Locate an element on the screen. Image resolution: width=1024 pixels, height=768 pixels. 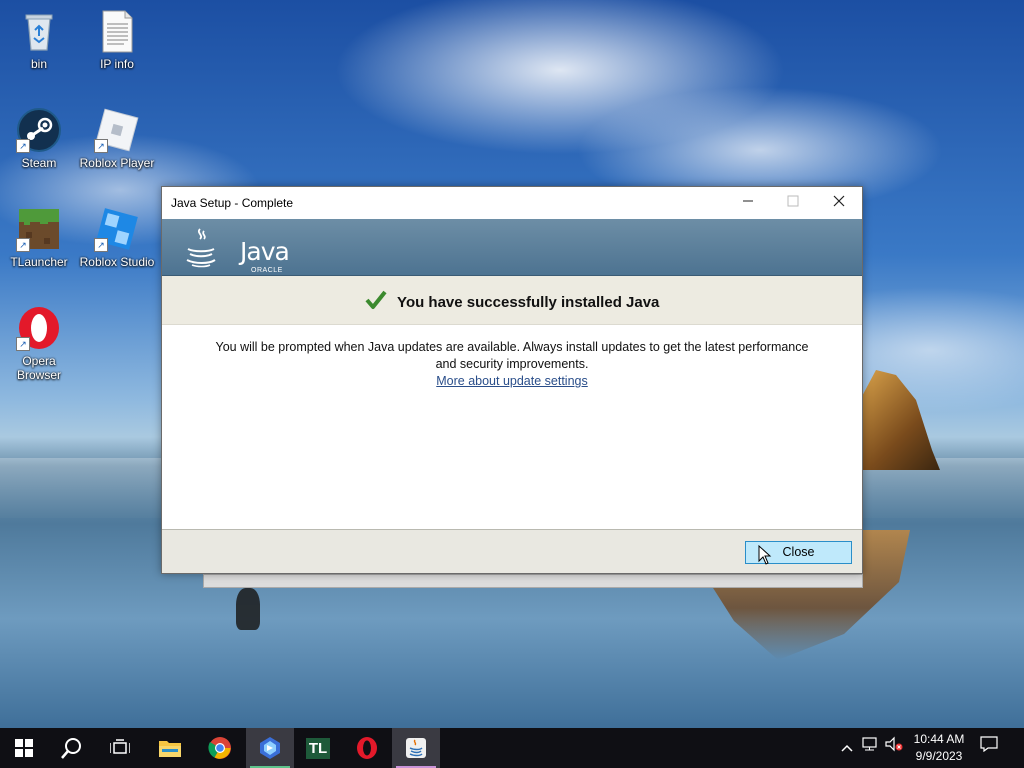
roblox-studio-icon: ↗ is located at coordinates (117, 229).